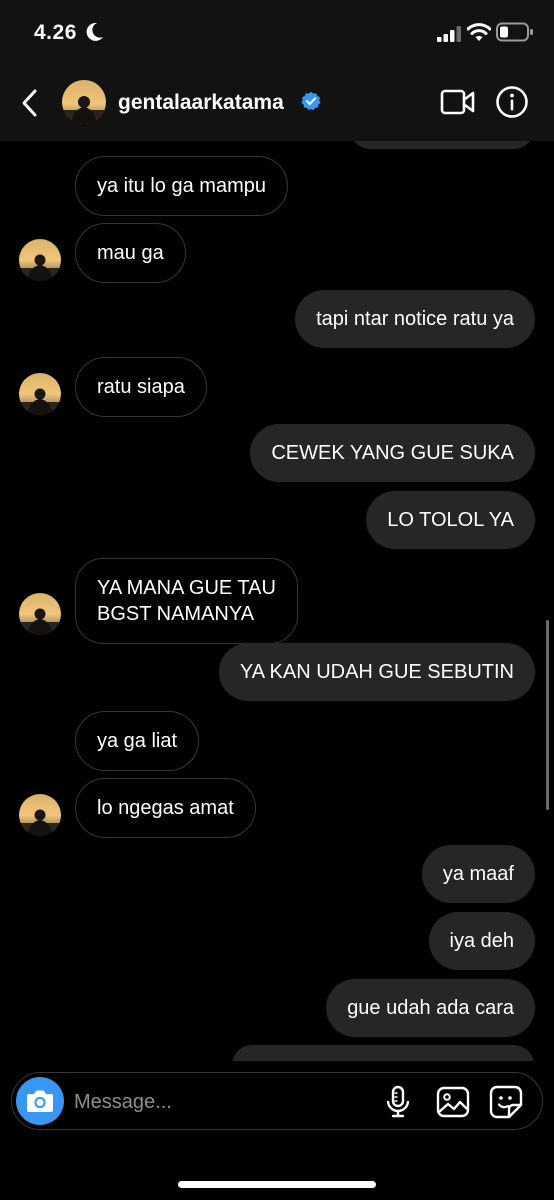 The width and height of the screenshot is (554, 1200). What do you see at coordinates (398, 1102) in the screenshot?
I see `microphone-icon` at bounding box center [398, 1102].